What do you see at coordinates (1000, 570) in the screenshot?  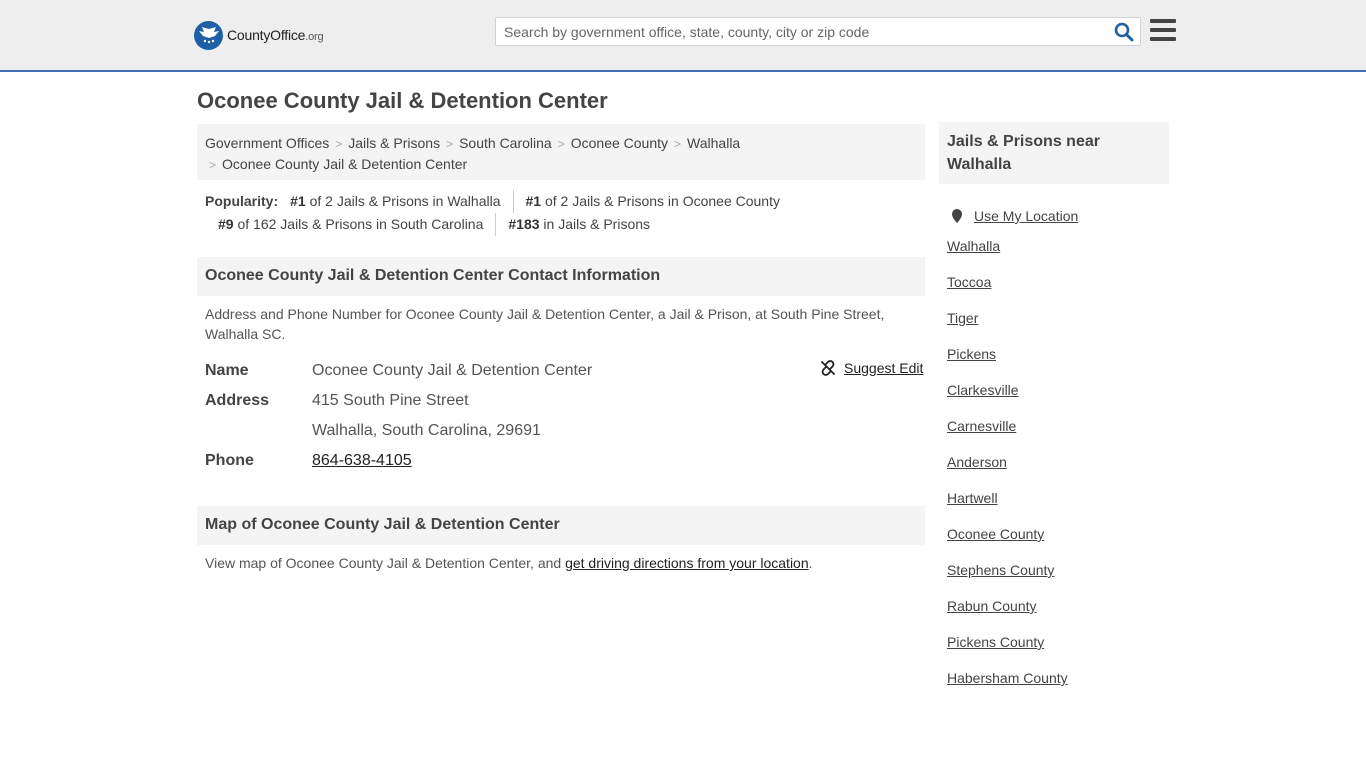 I see `nearby-link-stephens-county: Stephens County` at bounding box center [1000, 570].